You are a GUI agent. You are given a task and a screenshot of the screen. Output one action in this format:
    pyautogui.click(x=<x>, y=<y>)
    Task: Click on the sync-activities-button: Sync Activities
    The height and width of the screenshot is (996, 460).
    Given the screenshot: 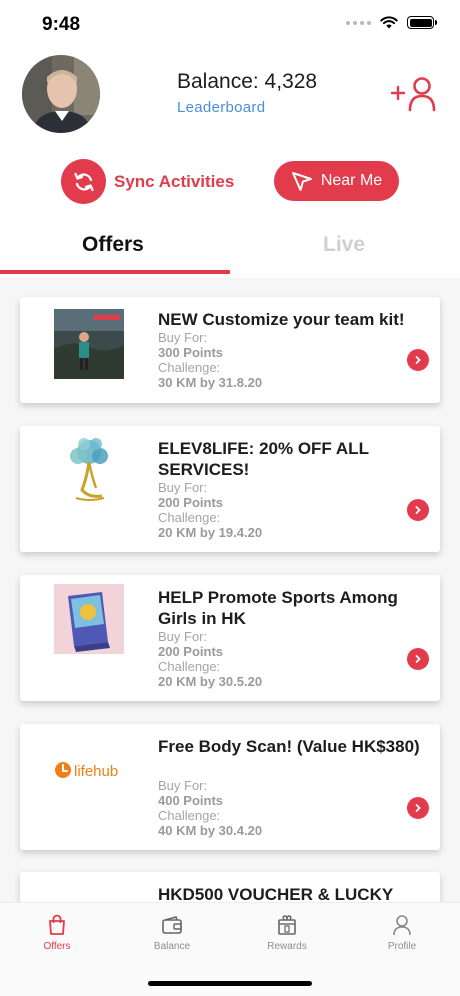 What is the action you would take?
    pyautogui.click(x=147, y=181)
    